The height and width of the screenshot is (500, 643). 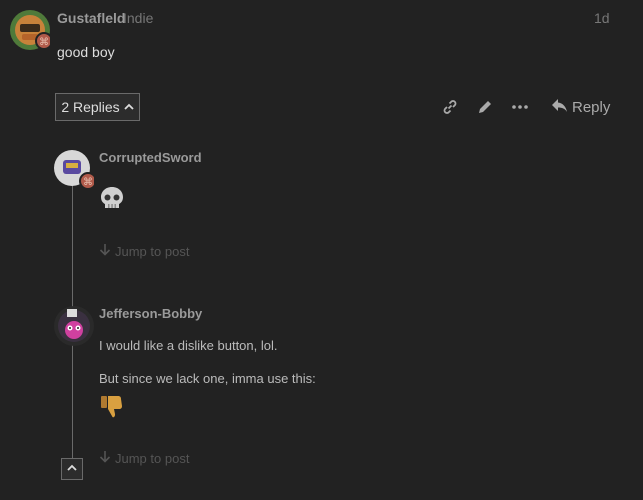 I want to click on edit-pencil-icon, so click(x=485, y=107).